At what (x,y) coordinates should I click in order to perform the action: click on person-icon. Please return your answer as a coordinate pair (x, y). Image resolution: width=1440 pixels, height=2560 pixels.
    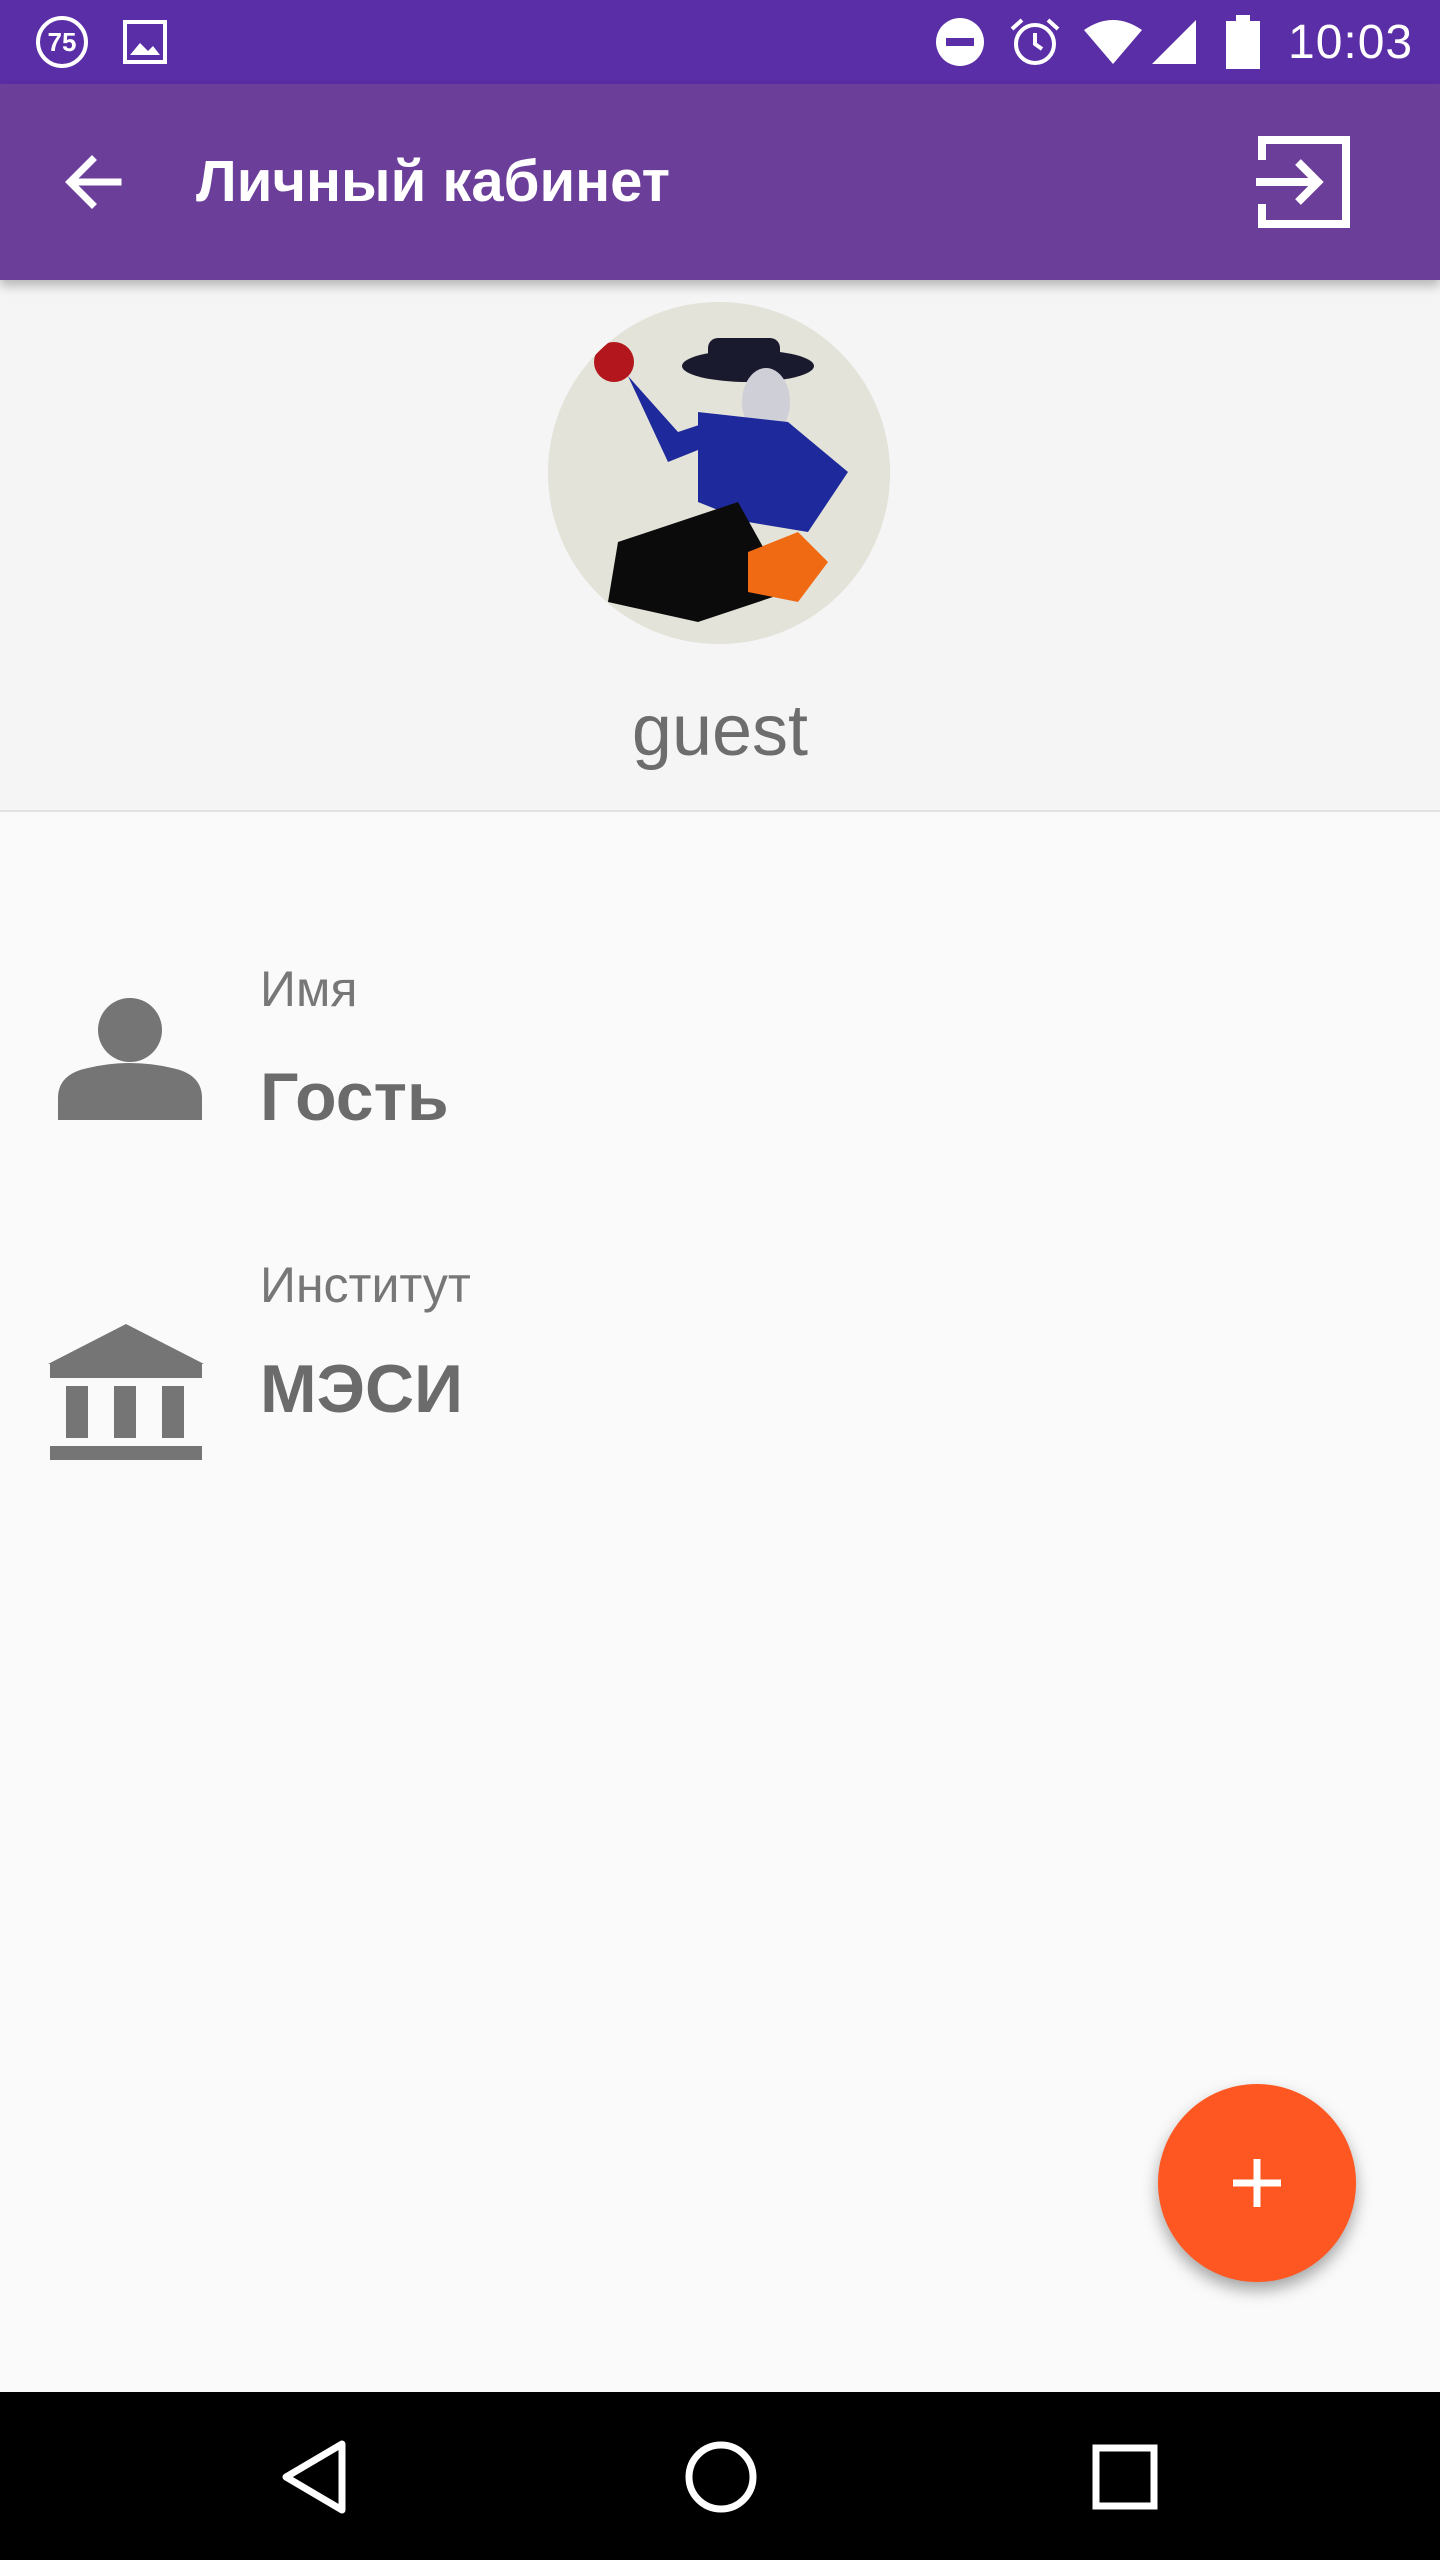
    Looking at the image, I should click on (128, 1055).